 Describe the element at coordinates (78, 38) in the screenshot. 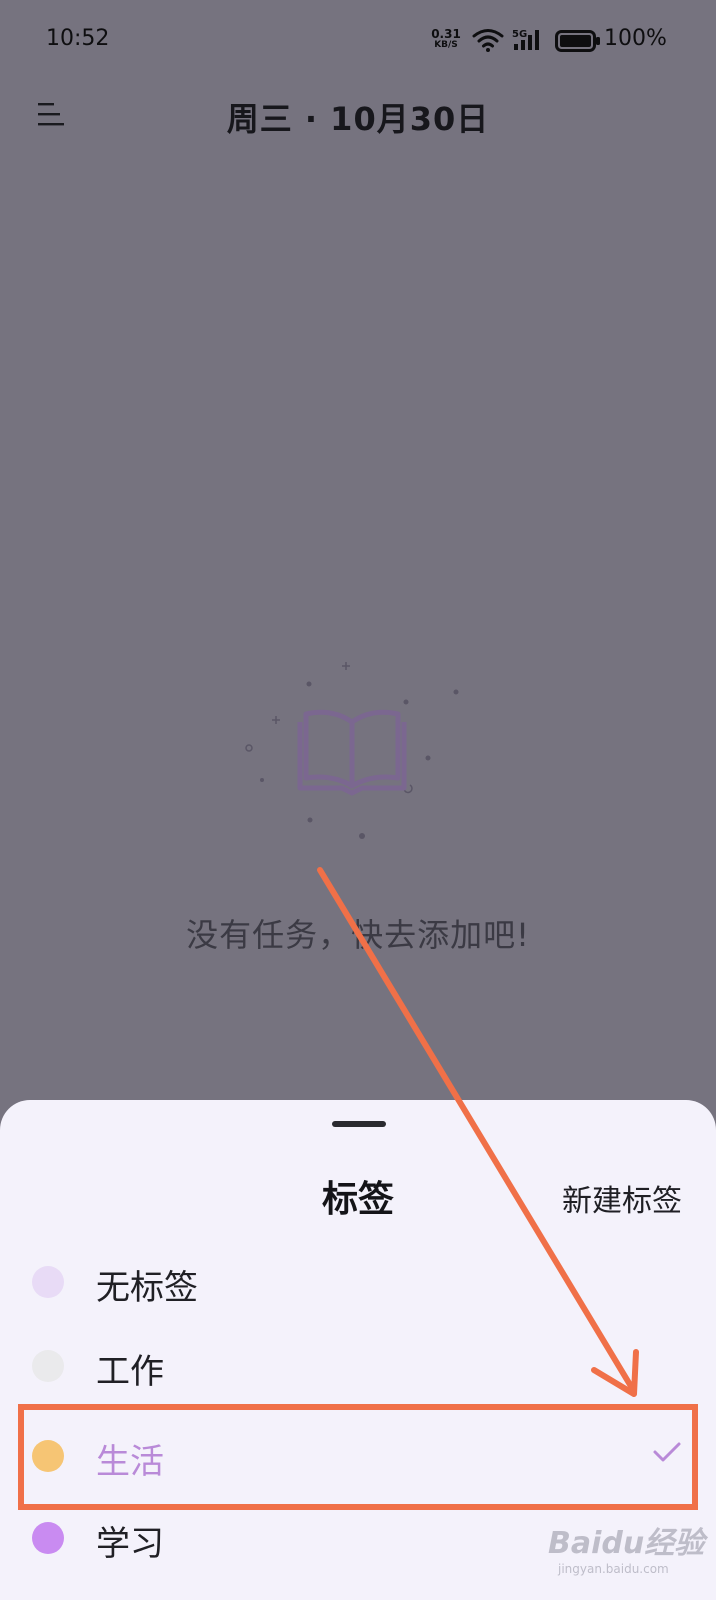

I see `status-time: 10:52` at that location.